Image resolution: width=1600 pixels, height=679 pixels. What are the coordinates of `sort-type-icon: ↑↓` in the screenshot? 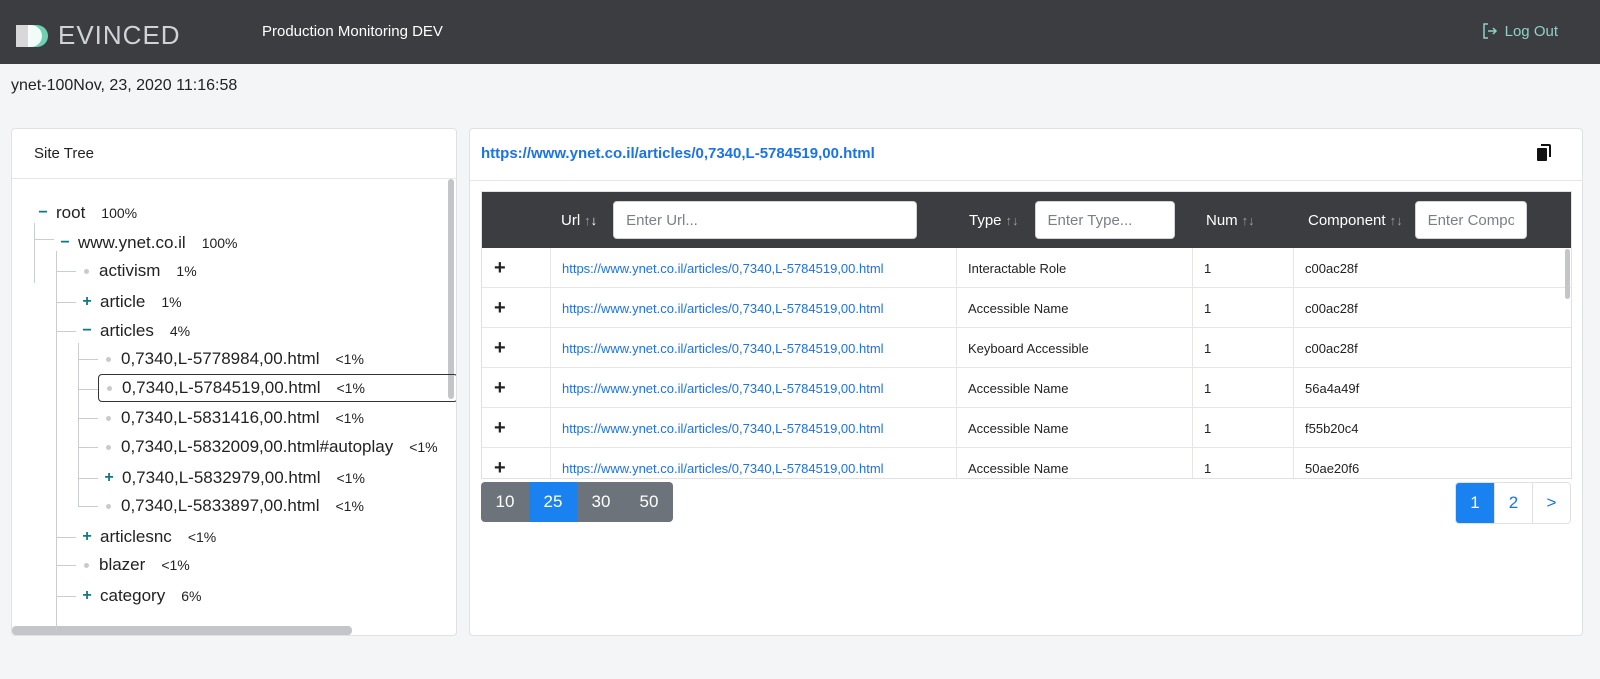 It's located at (1012, 220).